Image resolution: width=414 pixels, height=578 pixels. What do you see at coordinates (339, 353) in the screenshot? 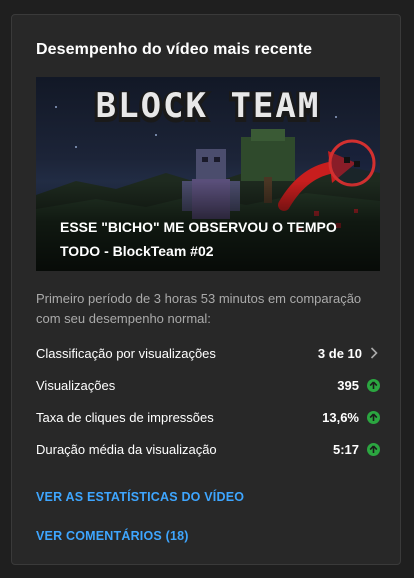
I see `metric-value: 3 de 10` at bounding box center [339, 353].